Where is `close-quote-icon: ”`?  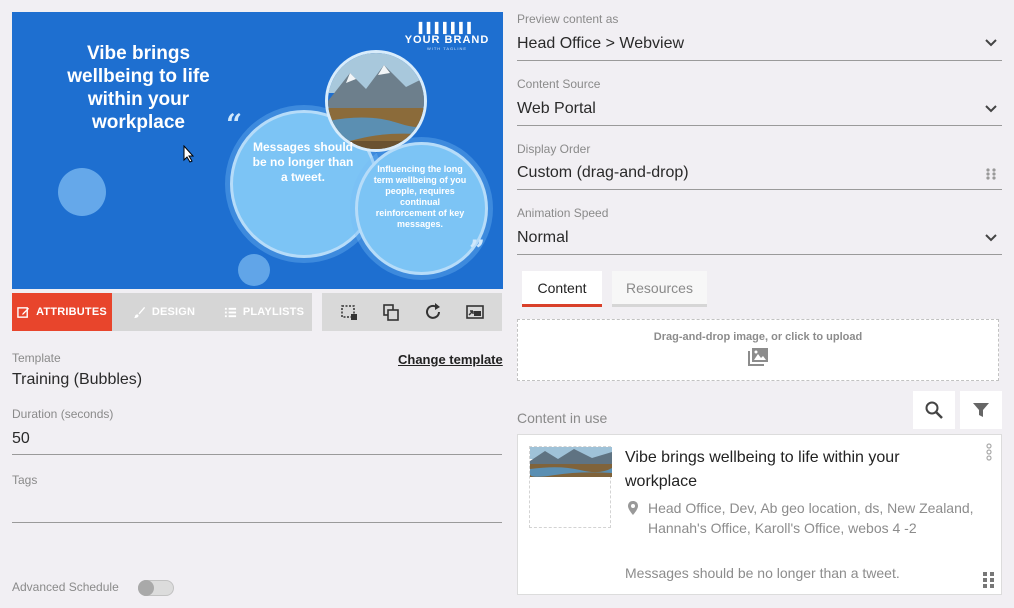 close-quote-icon: ” is located at coordinates (477, 250).